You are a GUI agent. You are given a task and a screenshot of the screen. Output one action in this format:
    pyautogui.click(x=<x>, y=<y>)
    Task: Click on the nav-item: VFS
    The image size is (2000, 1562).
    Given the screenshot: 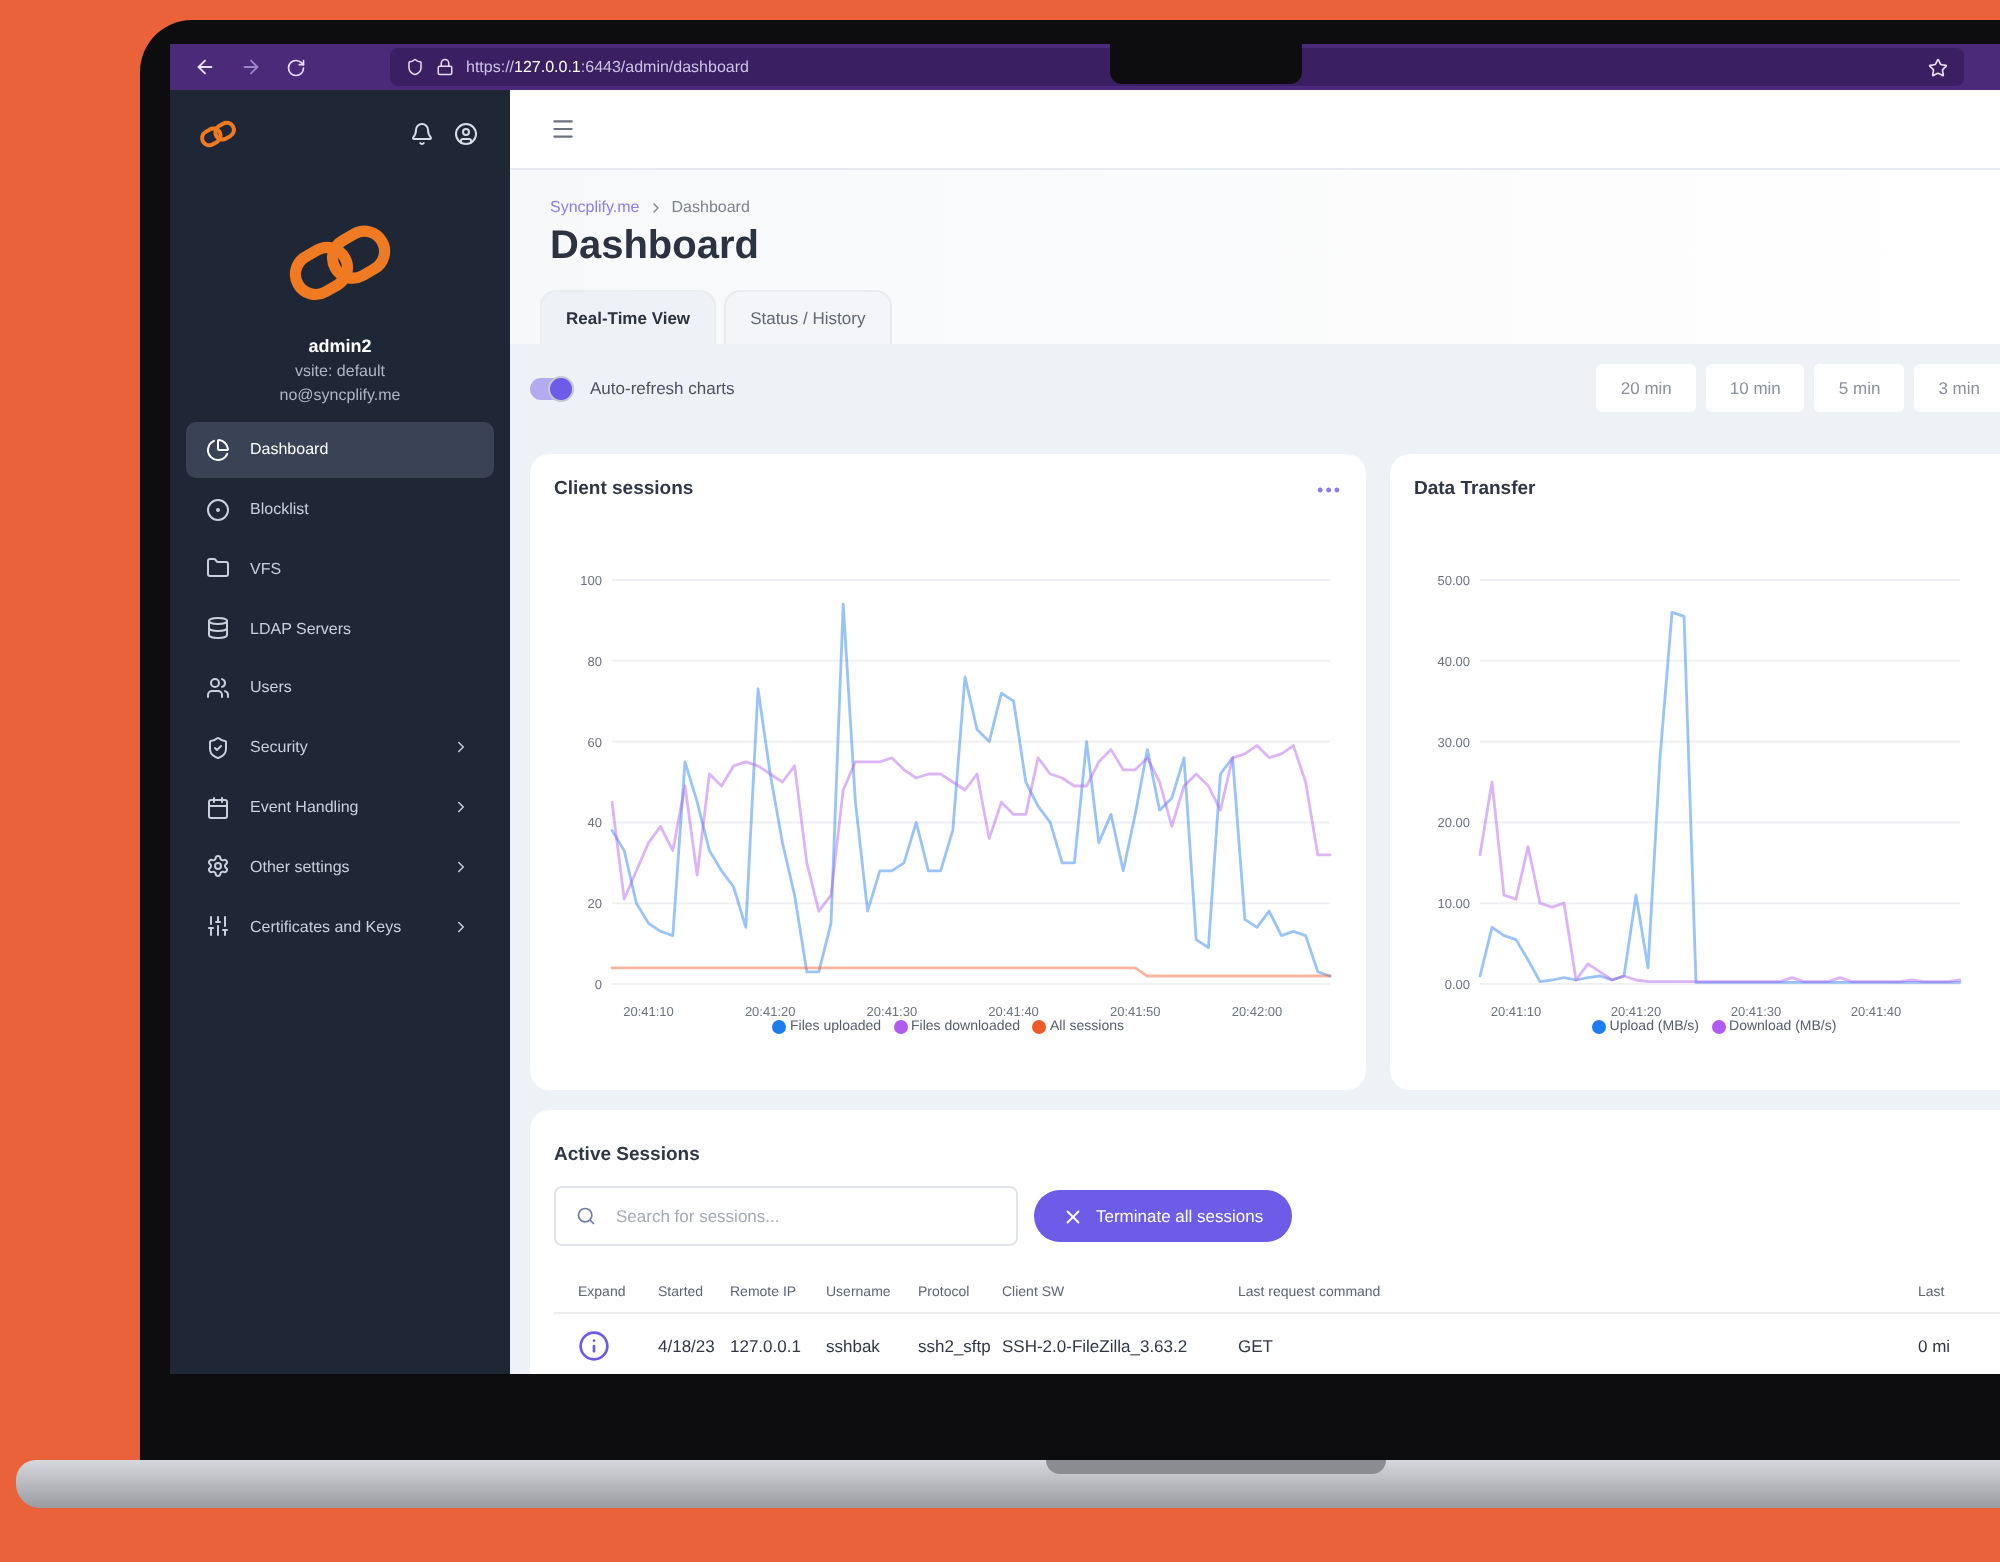 What is the action you would take?
    pyautogui.click(x=340, y=568)
    